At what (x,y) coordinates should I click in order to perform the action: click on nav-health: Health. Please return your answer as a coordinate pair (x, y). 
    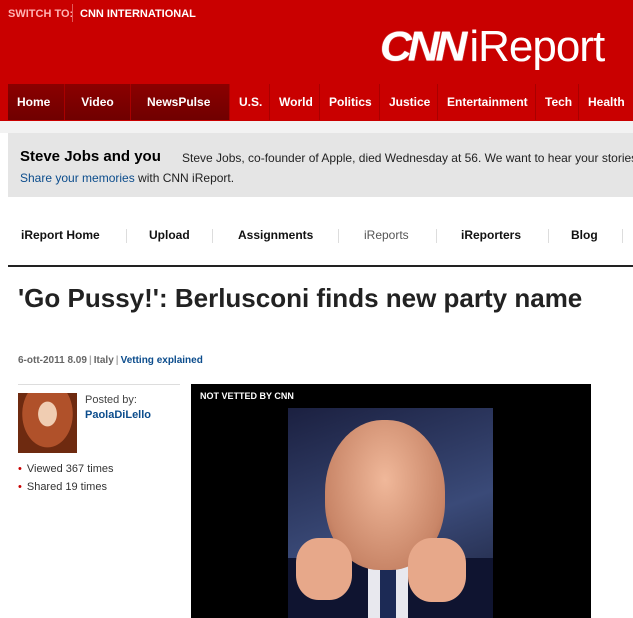
    Looking at the image, I should click on (606, 102).